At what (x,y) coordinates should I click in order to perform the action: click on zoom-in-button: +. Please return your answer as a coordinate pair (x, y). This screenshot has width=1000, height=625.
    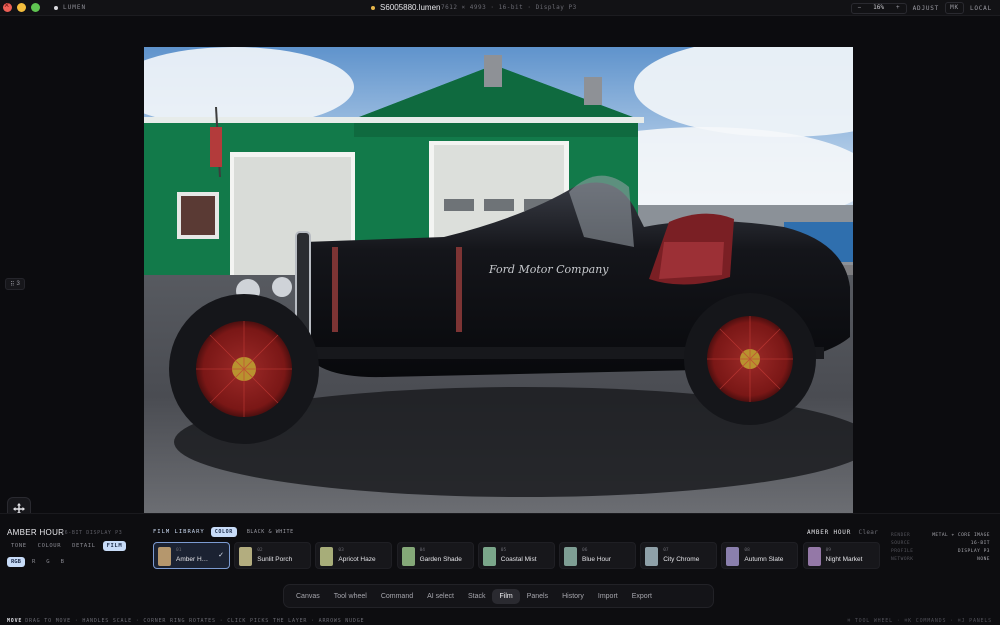
    Looking at the image, I should click on (898, 8).